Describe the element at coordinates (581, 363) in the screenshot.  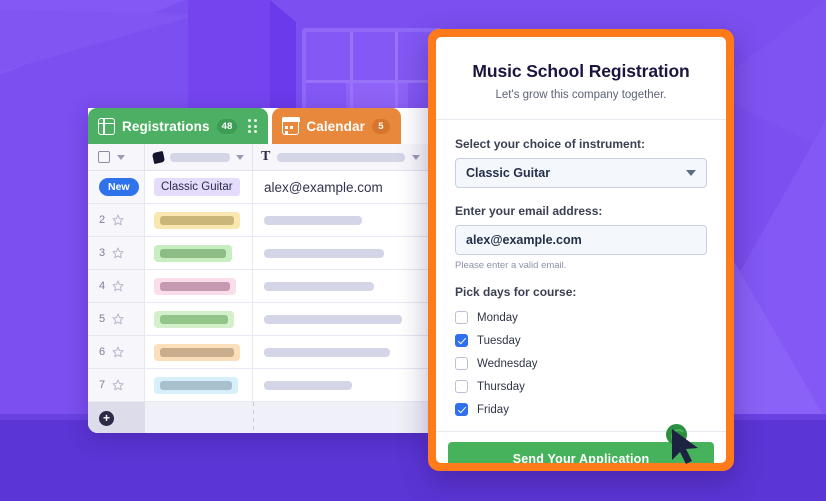
I see `checkbox-row-wednesday: Wednesday` at that location.